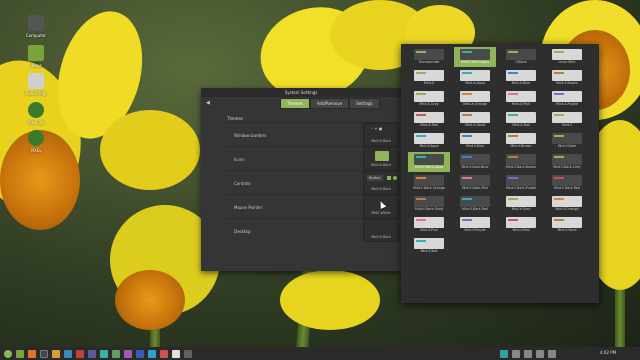 The image size is (640, 360). I want to click on theme-item: Mint-X-Pink, so click(521, 99).